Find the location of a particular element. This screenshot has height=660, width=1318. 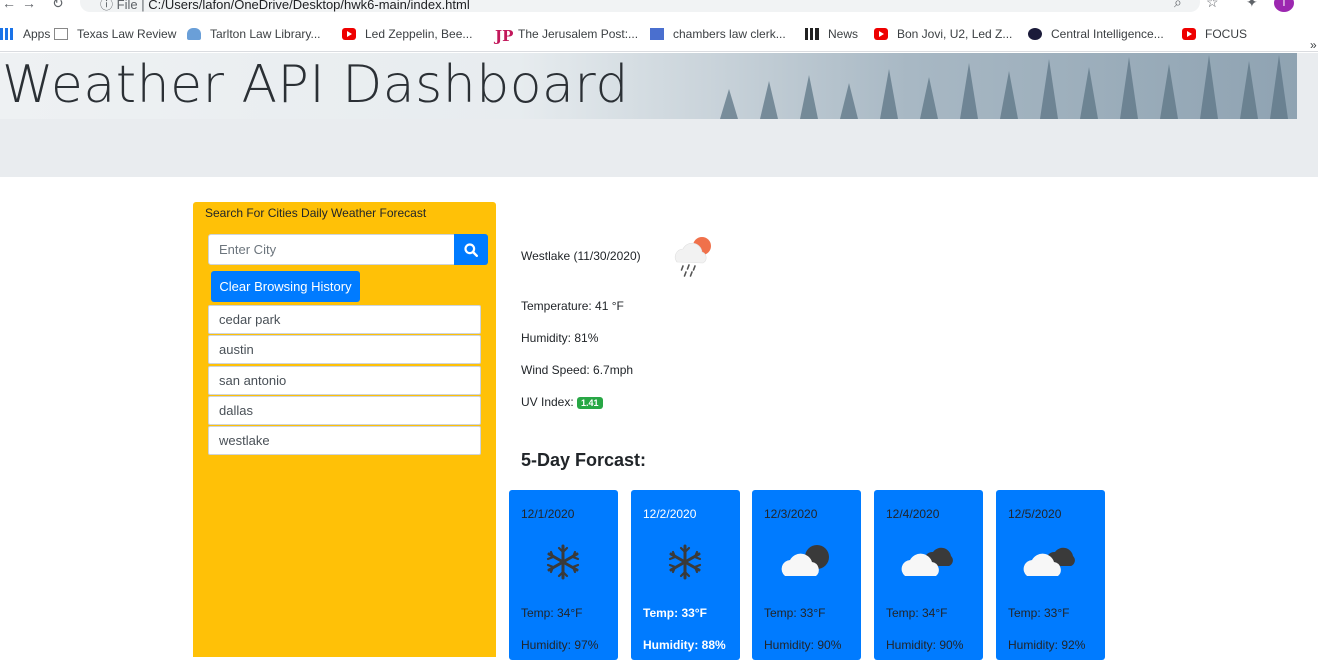

page-title: Weather API Dashboard is located at coordinates (315, 85).